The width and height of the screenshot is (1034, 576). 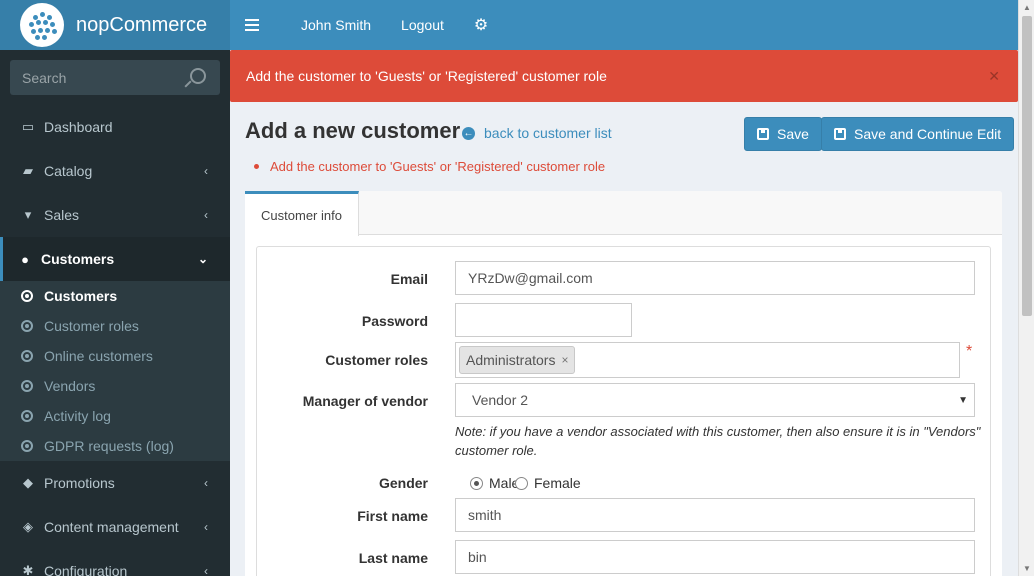 I want to click on logo: nopCommerce, so click(x=115, y=25).